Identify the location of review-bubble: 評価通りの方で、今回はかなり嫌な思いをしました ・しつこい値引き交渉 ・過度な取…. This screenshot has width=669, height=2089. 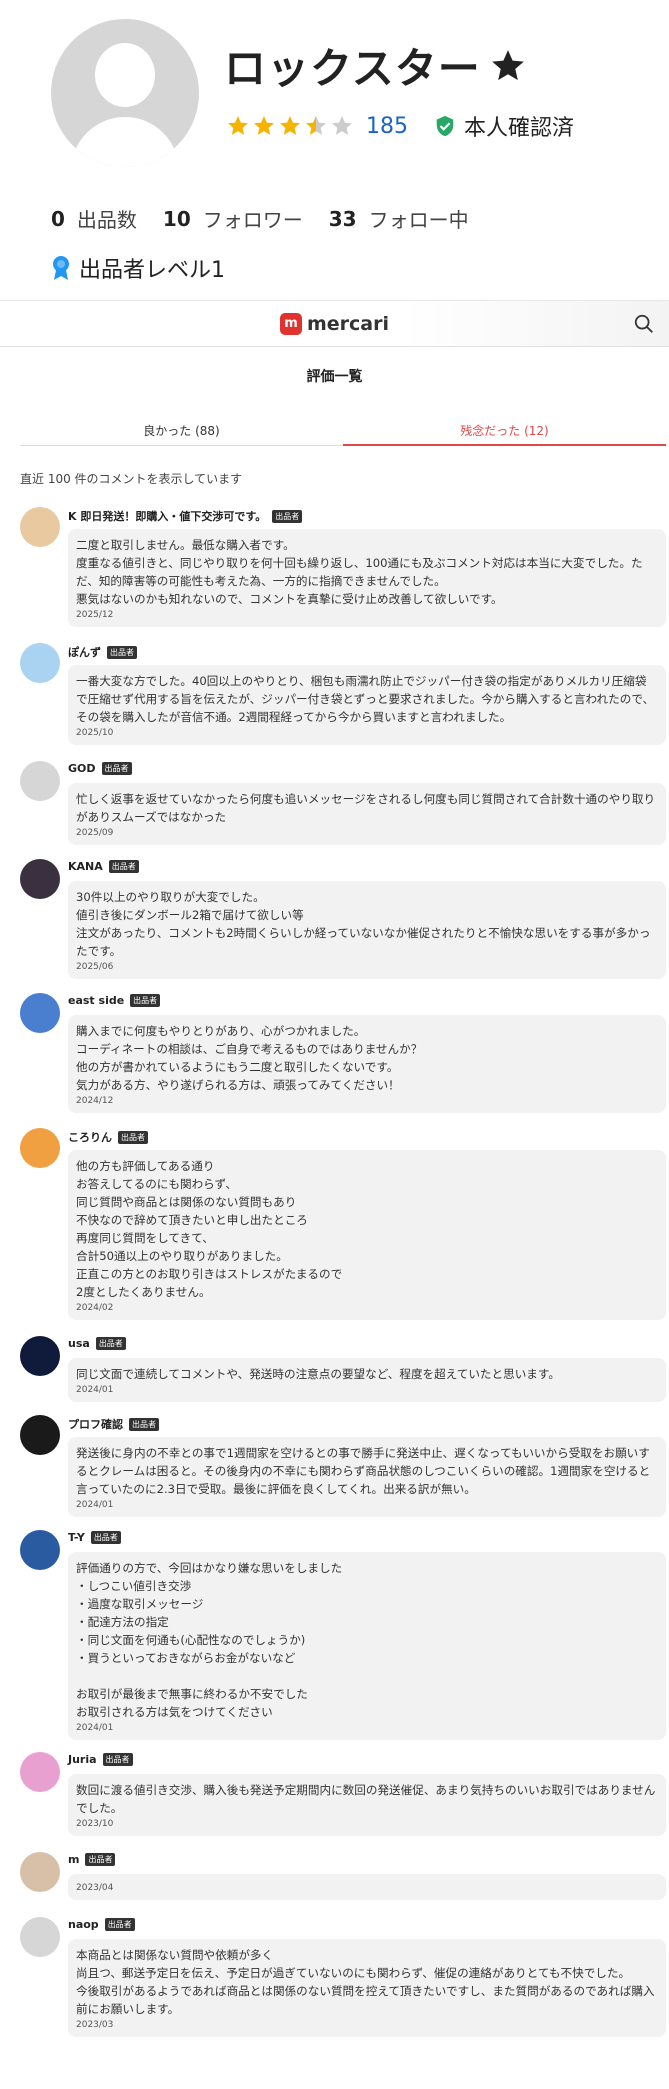
(367, 1646).